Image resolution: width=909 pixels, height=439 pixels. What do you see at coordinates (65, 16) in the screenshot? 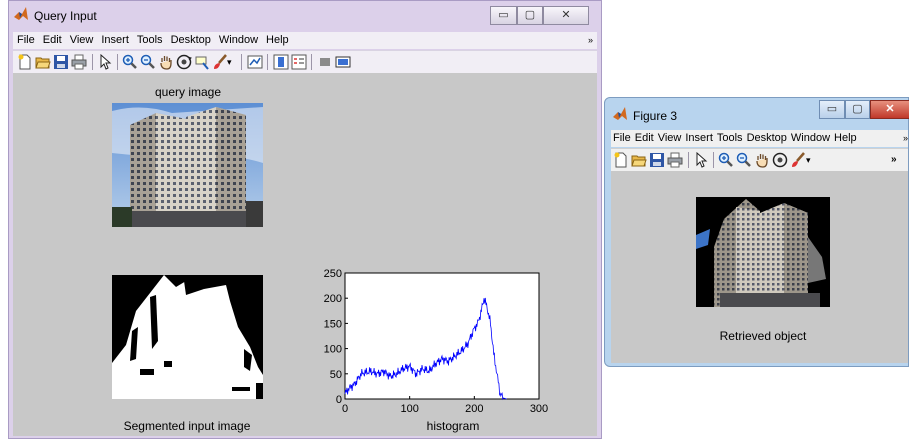
I see `window-title: Query Input` at bounding box center [65, 16].